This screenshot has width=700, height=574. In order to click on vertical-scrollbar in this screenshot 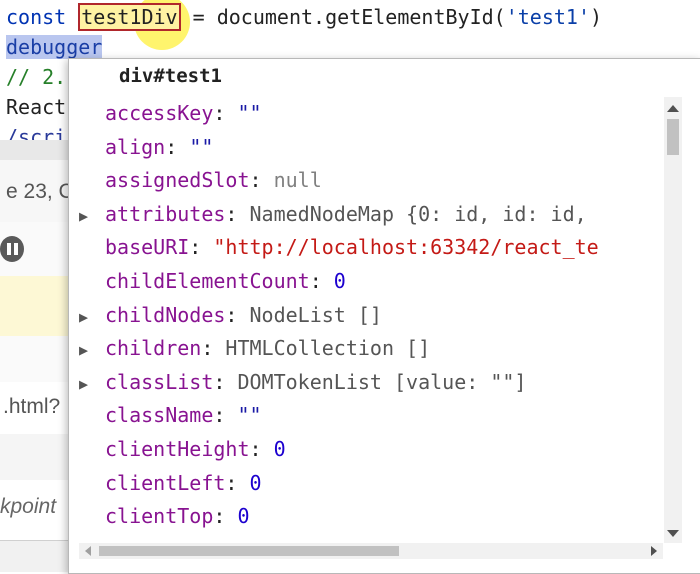, I will do `click(673, 320)`.